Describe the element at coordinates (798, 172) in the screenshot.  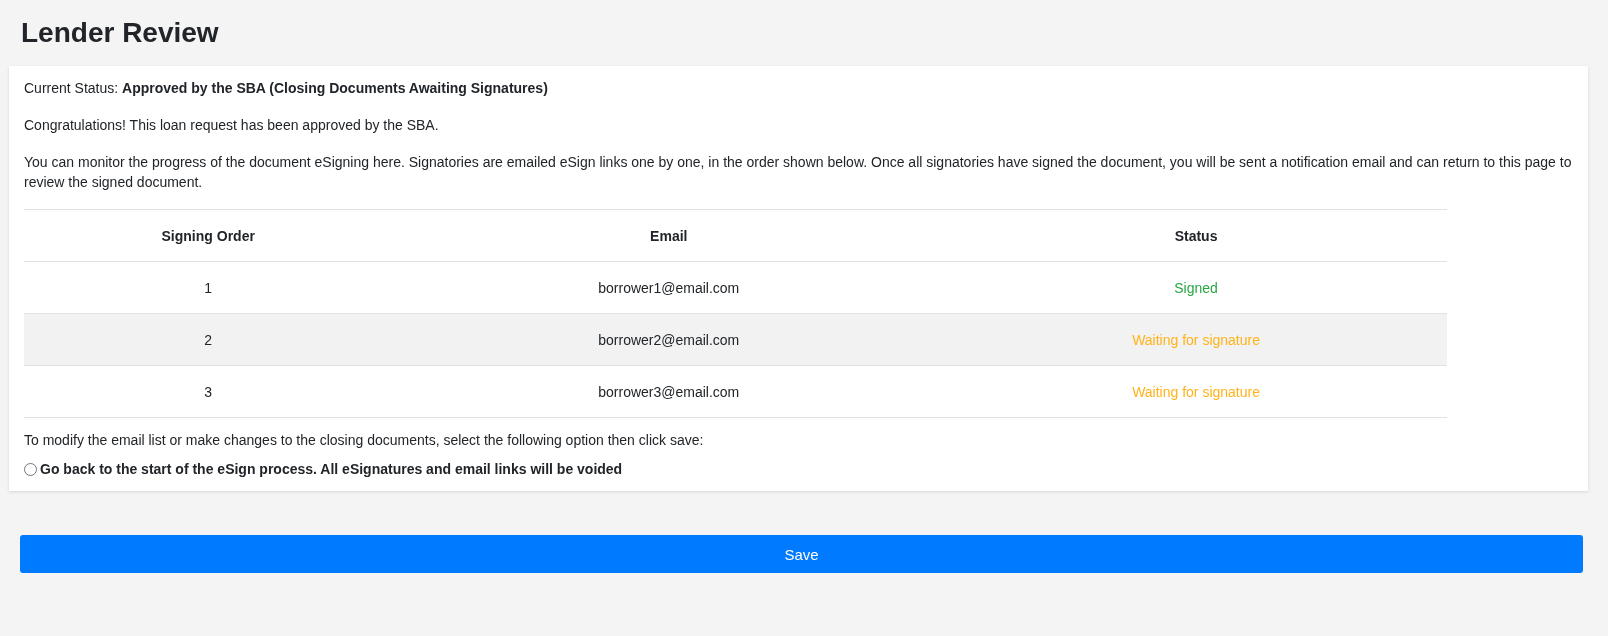
I see `description-text: You can monitor the progress of the document eSigning here. Signatories are emailed eSign links one by one, in the order shown below. Once all signatories have signed the document, you will be sent a notification email and can return to this page to review the signed document.` at that location.